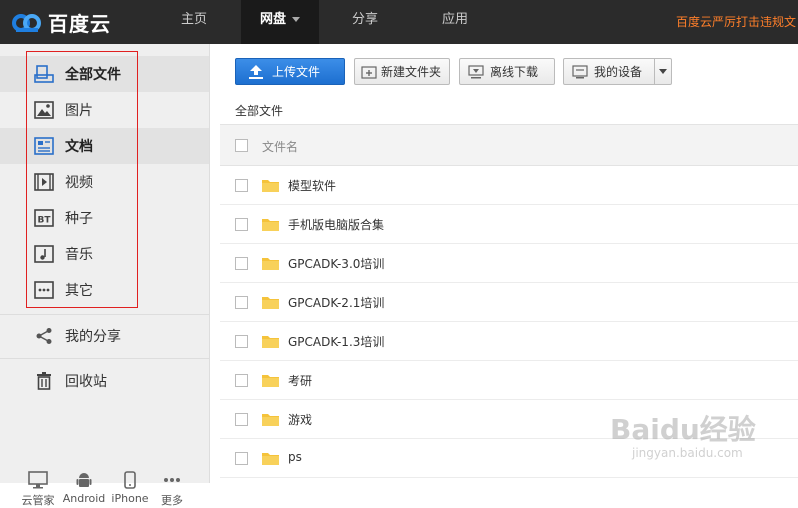  What do you see at coordinates (580, 72) in the screenshot?
I see `device-icon` at bounding box center [580, 72].